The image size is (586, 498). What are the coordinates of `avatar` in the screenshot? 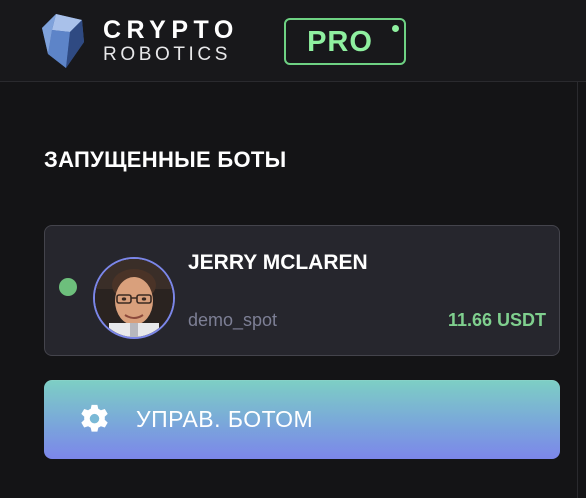 It's located at (134, 298).